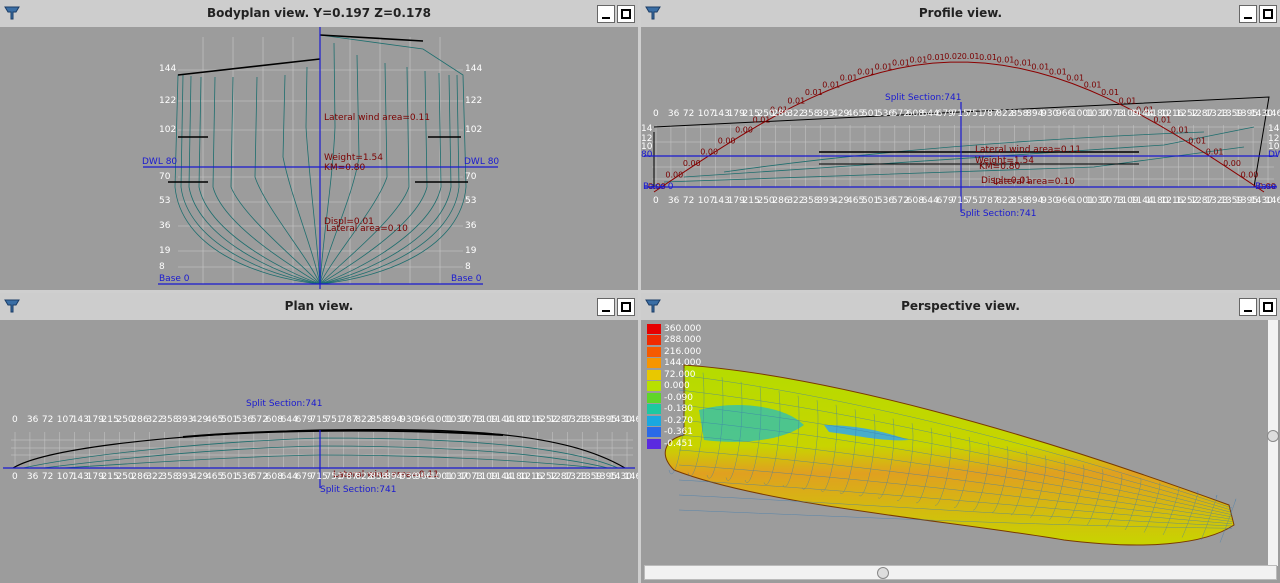 This screenshot has height=583, width=1280. I want to click on waterline-label: 8, so click(162, 267).